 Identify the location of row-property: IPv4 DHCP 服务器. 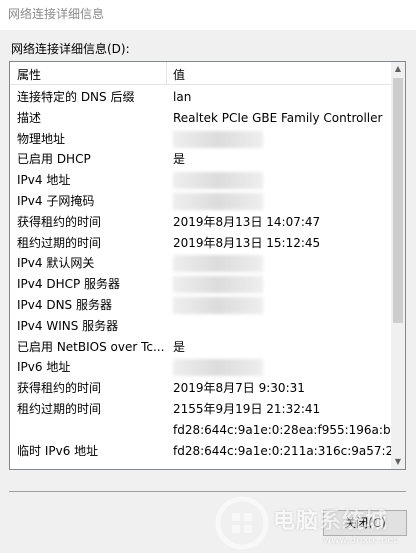
(69, 284).